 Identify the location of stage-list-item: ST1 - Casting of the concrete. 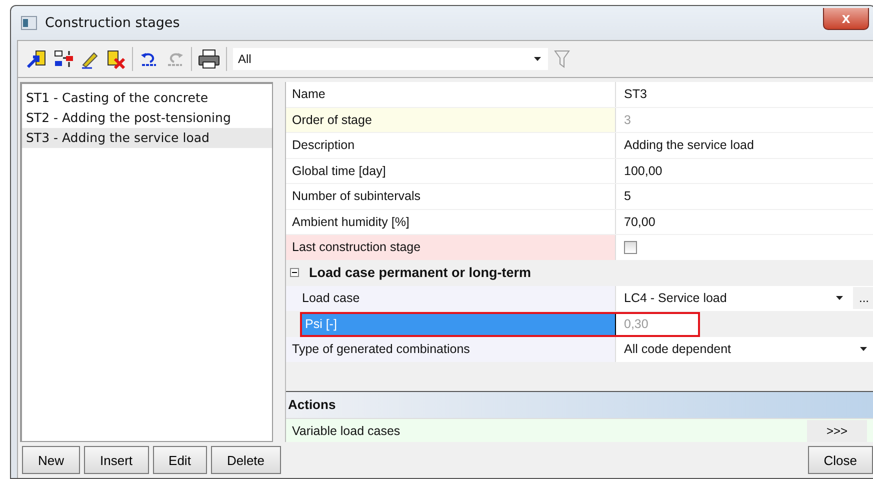
(147, 98).